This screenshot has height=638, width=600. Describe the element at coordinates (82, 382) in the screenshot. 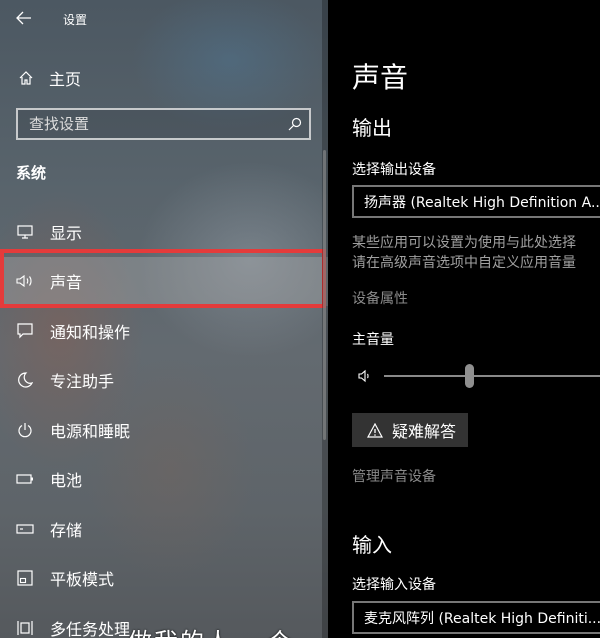

I see `sidebar-item-label: 专注助手` at that location.